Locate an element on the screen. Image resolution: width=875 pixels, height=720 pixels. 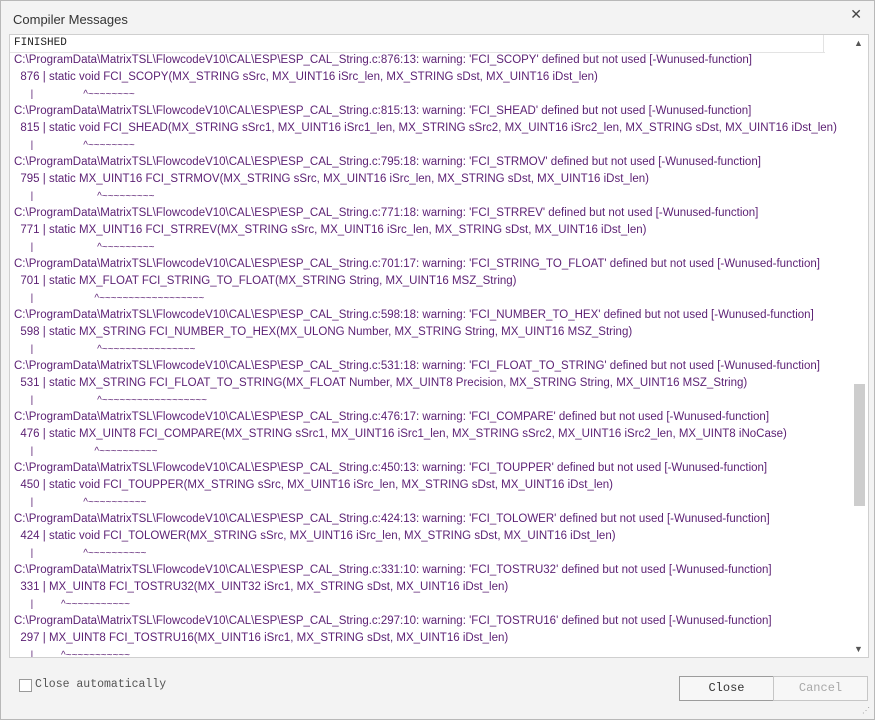
cancel-button: Cancel is located at coordinates (820, 688).